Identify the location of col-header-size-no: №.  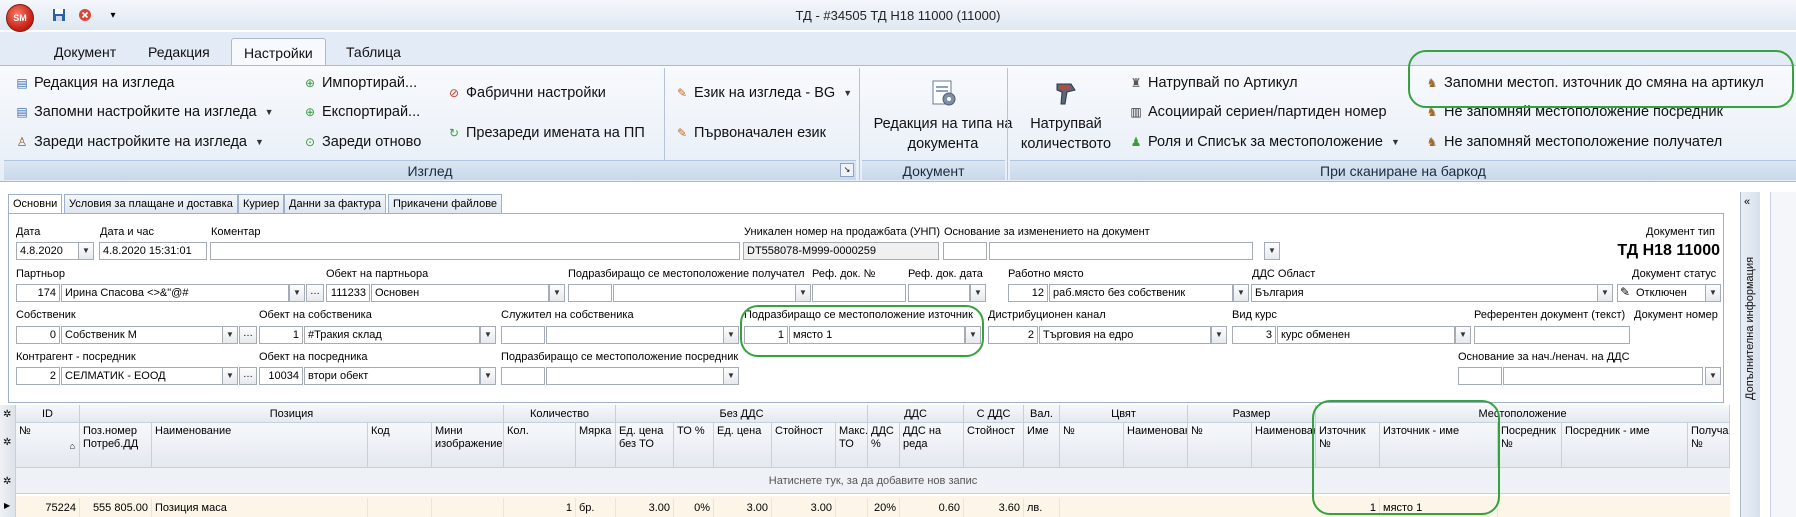
(1220, 445).